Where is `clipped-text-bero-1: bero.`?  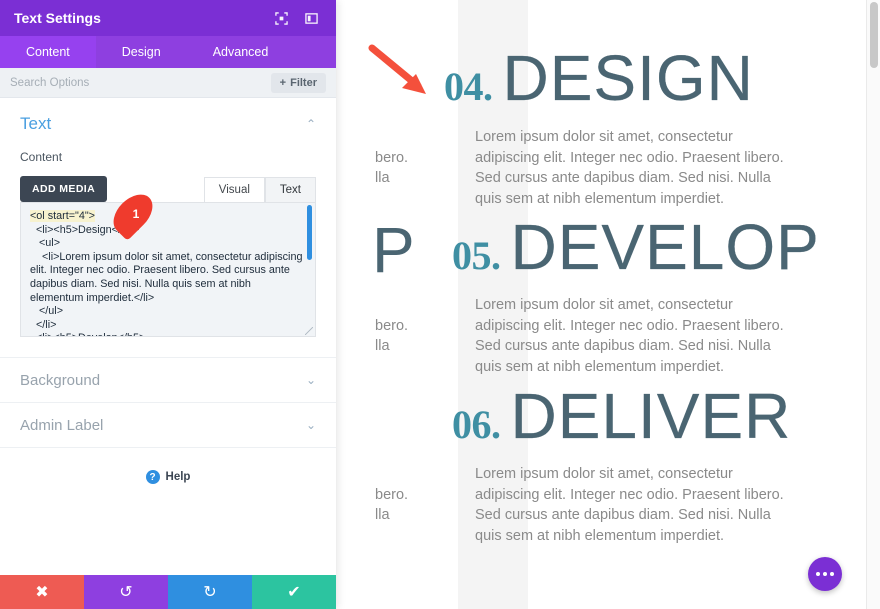
clipped-text-bero-1: bero. is located at coordinates (392, 158).